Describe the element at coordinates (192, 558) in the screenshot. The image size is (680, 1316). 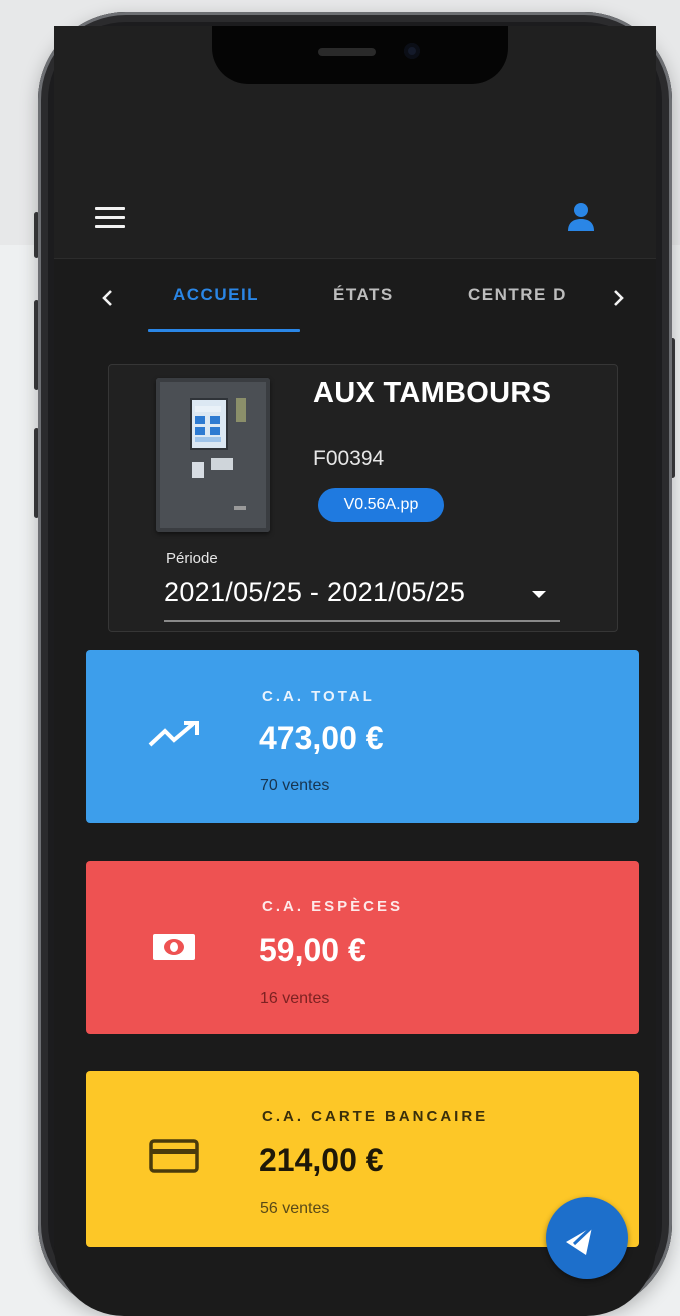
I see `periode-label: Période` at that location.